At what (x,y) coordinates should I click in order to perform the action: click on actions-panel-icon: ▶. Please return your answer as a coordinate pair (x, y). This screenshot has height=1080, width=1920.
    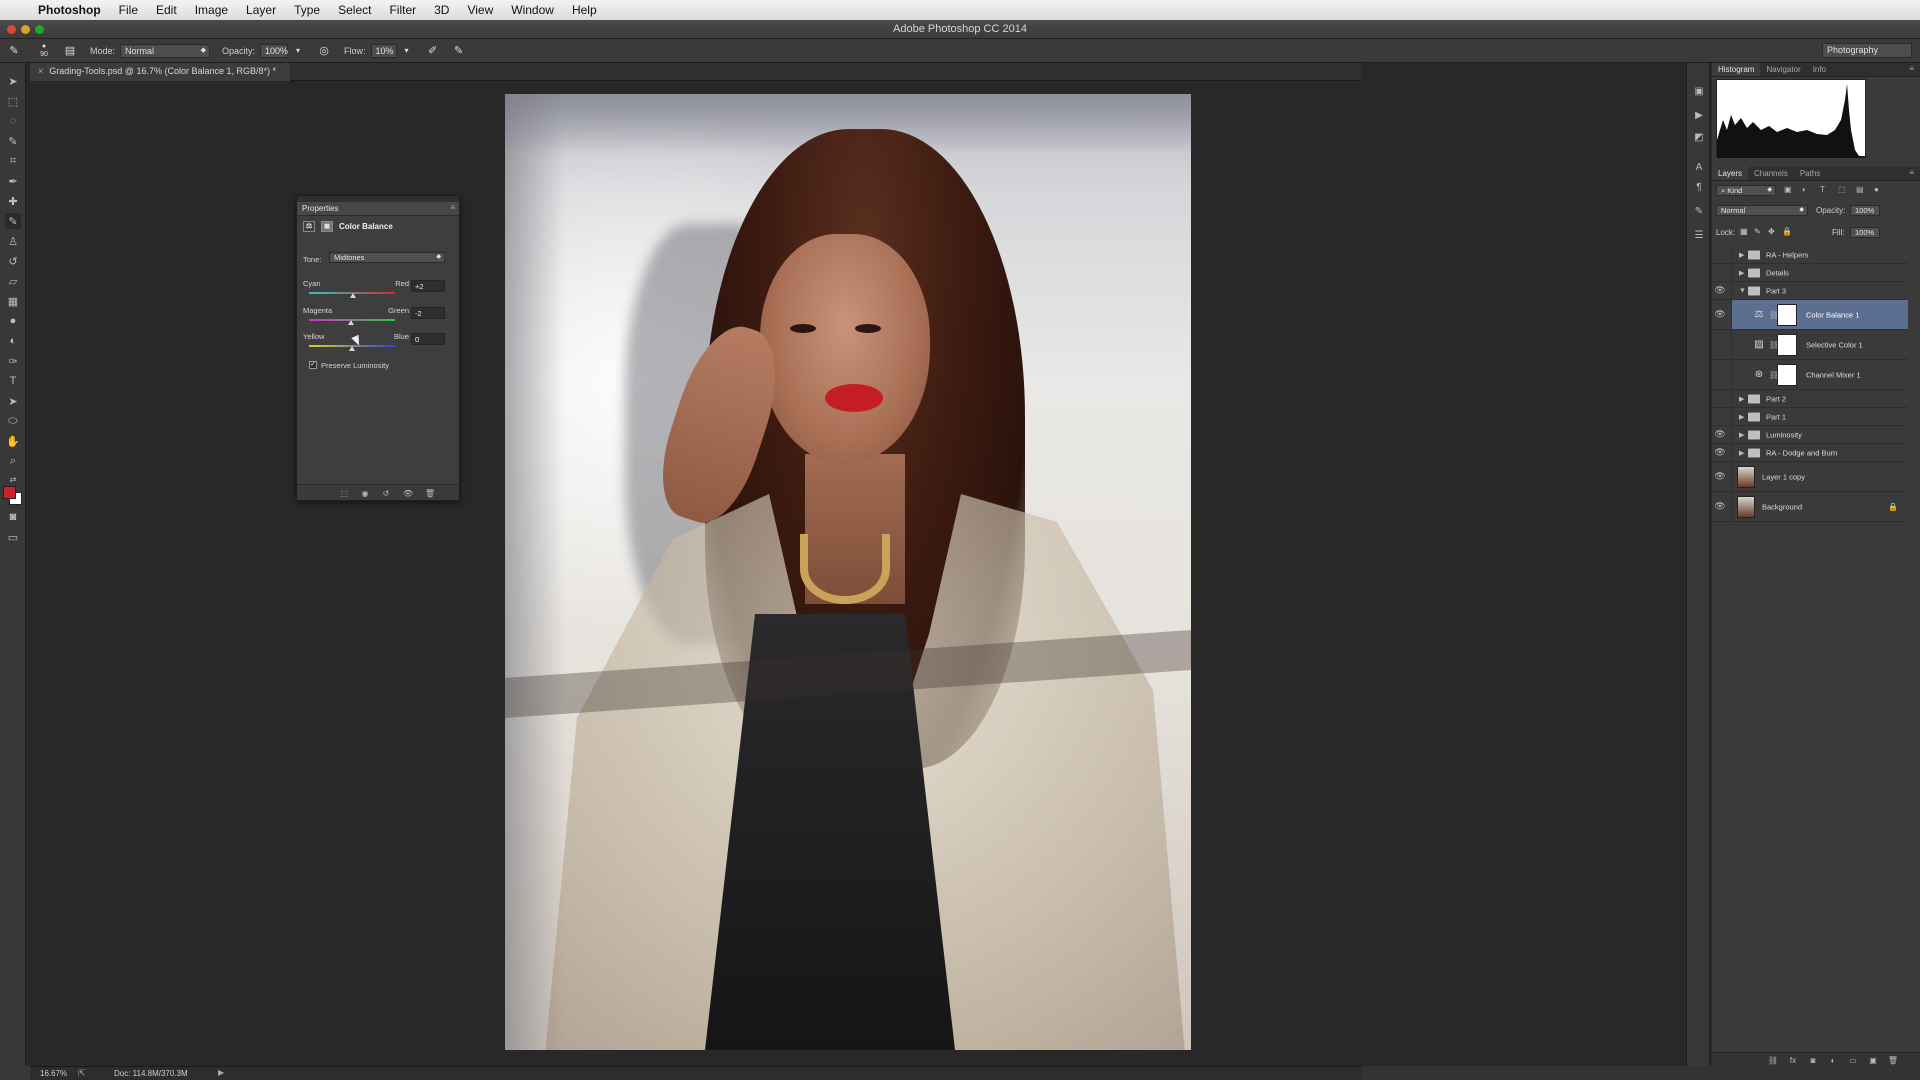
    Looking at the image, I should click on (1699, 115).